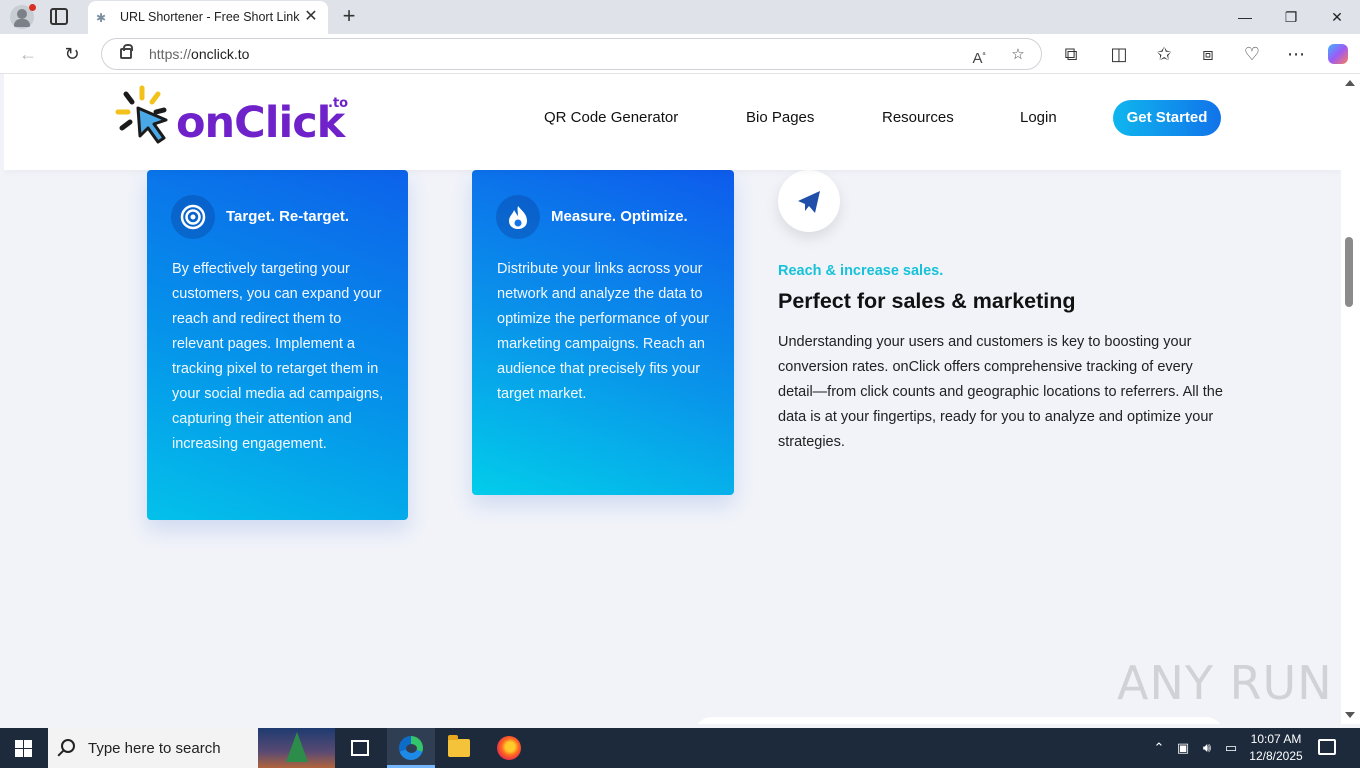  What do you see at coordinates (927, 301) in the screenshot?
I see `feature-title: Perfect for sales & marketing` at bounding box center [927, 301].